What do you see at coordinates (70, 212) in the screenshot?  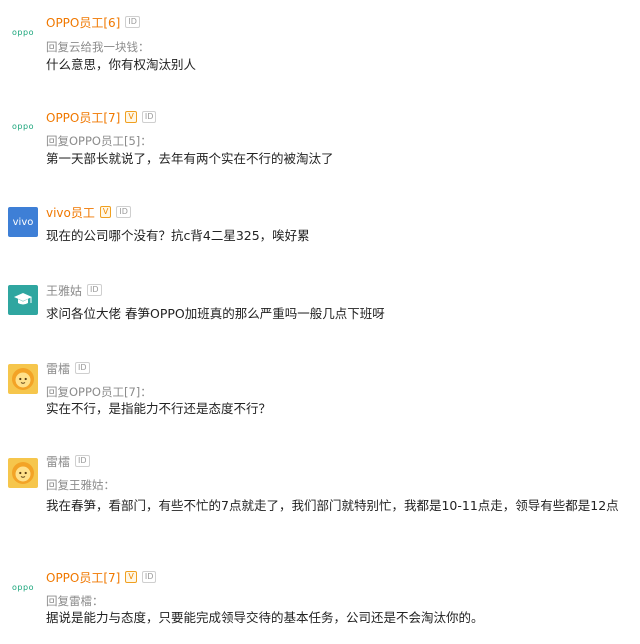 I see `author-name: vivo员工` at bounding box center [70, 212].